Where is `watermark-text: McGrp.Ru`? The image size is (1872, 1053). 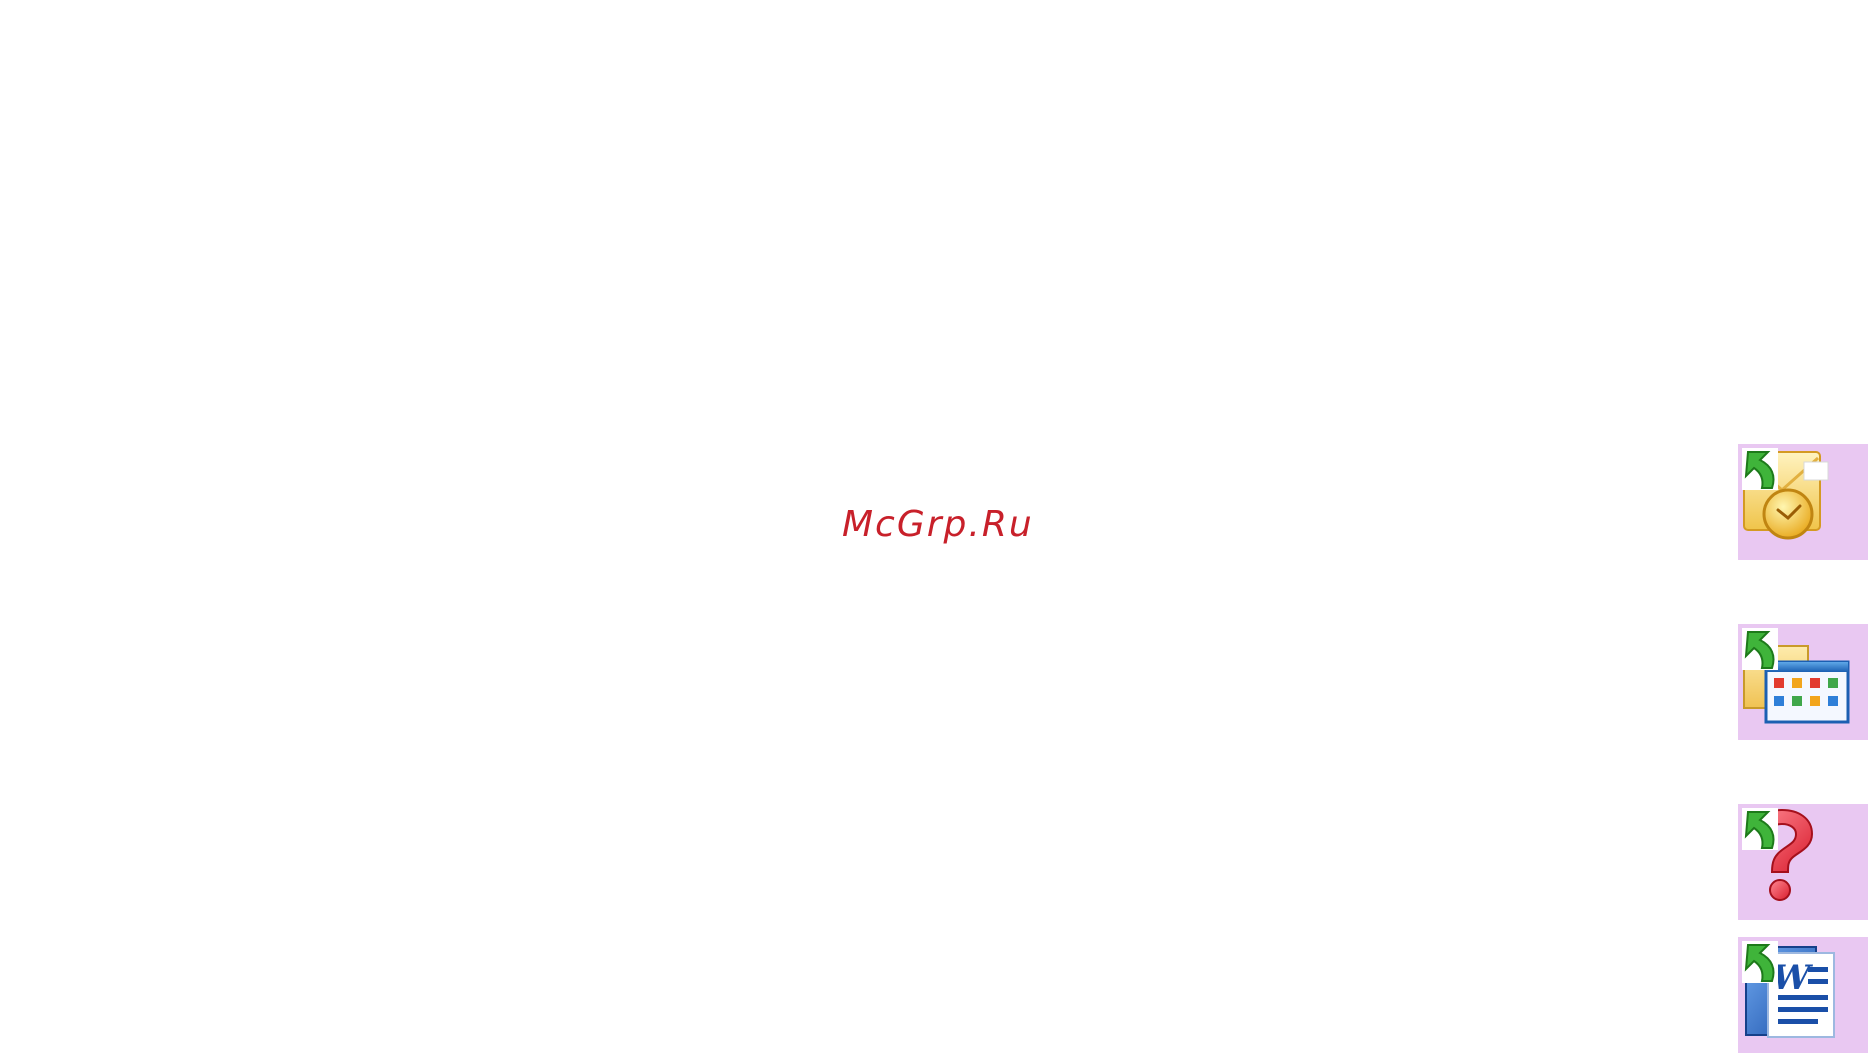 watermark-text: McGrp.Ru is located at coordinates (938, 524).